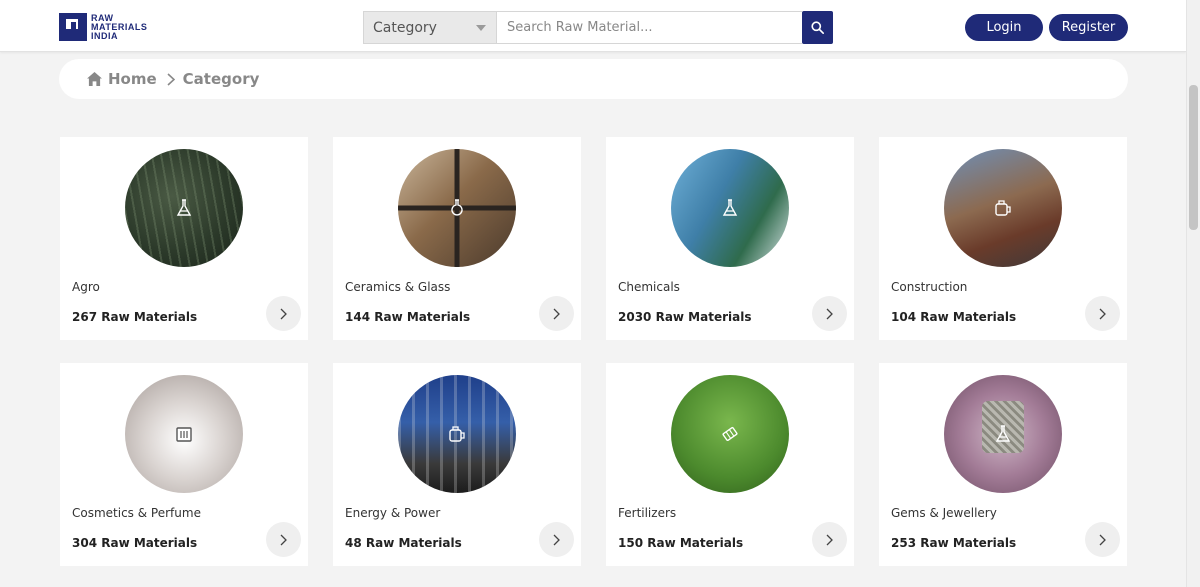 Image resolution: width=1200 pixels, height=587 pixels. I want to click on category-name: Energy & Power, so click(392, 513).